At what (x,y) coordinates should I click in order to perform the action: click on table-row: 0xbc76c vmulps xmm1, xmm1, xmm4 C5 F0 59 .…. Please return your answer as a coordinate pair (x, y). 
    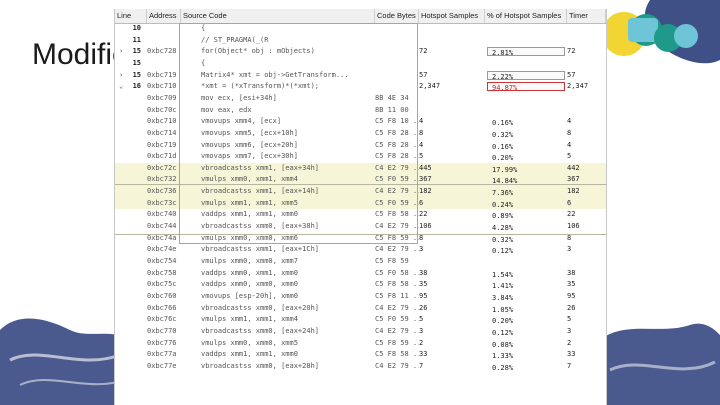
    Looking at the image, I should click on (360, 320).